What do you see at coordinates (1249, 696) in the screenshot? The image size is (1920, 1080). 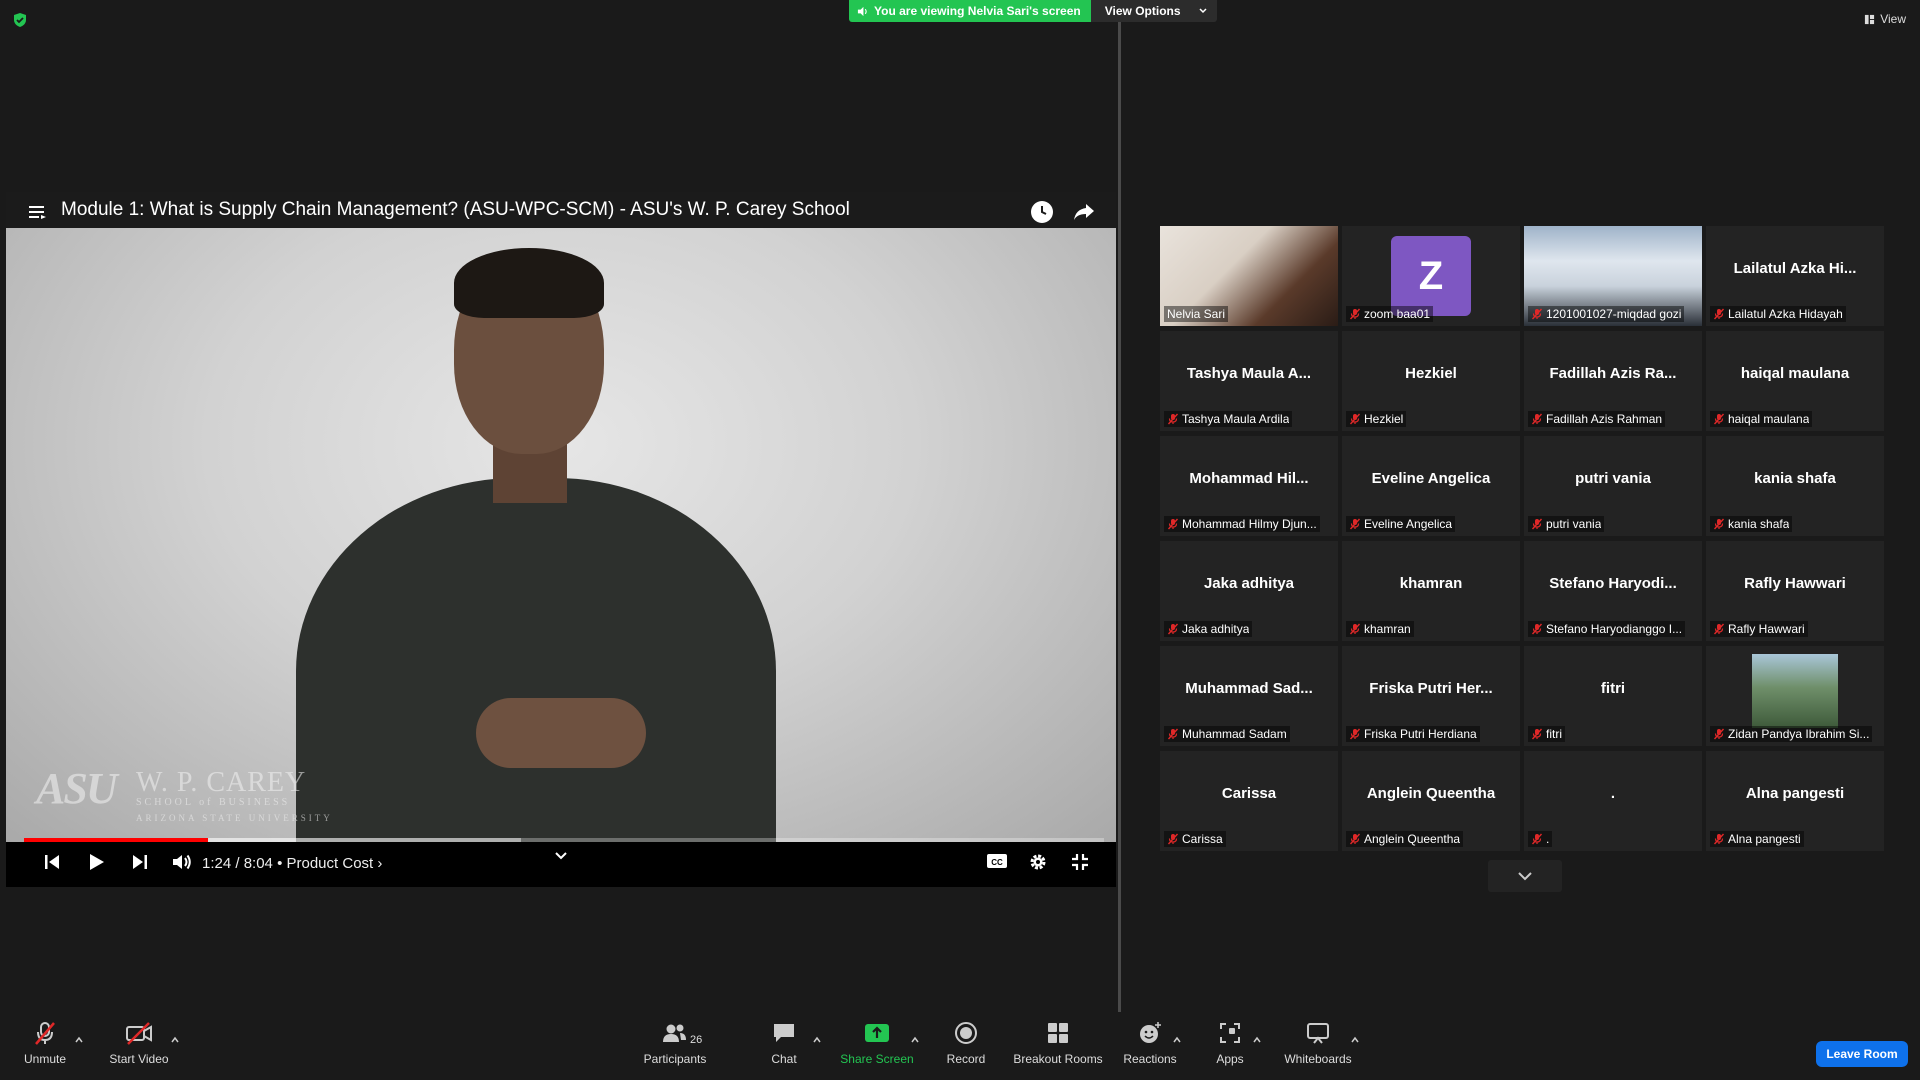 I see `participant-tile: Muhammad Sad... Muhammad Sadam` at bounding box center [1249, 696].